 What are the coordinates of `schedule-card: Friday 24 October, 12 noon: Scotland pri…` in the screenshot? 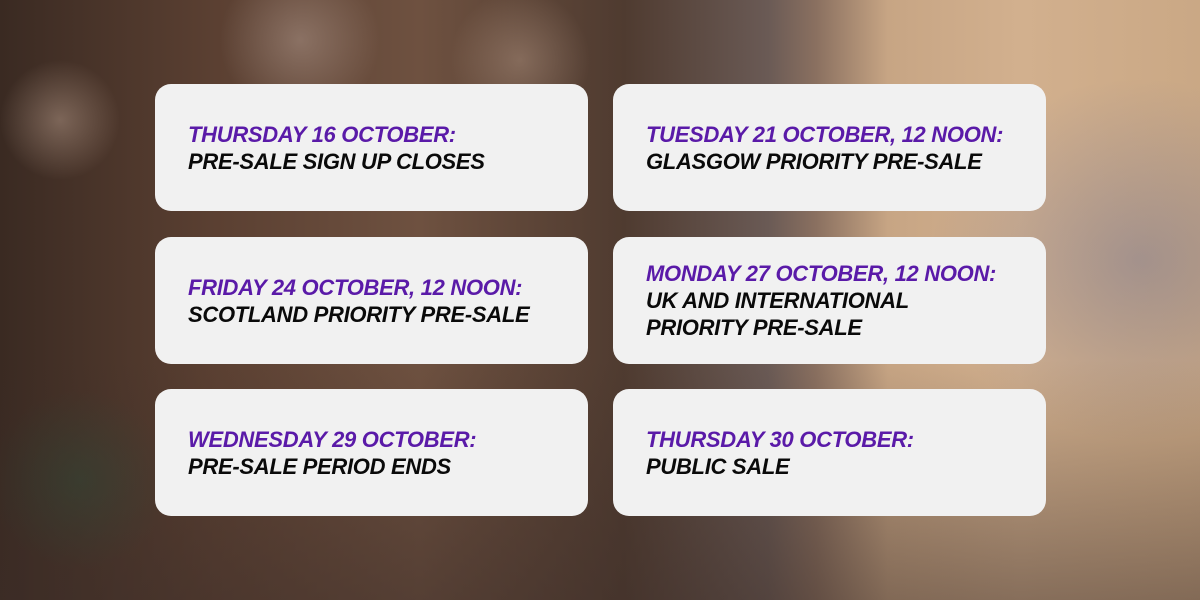 It's located at (371, 300).